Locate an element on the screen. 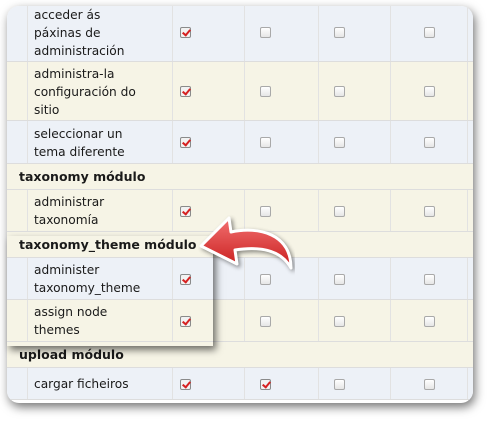  permission-label: cargar ficheiros is located at coordinates (99, 384).